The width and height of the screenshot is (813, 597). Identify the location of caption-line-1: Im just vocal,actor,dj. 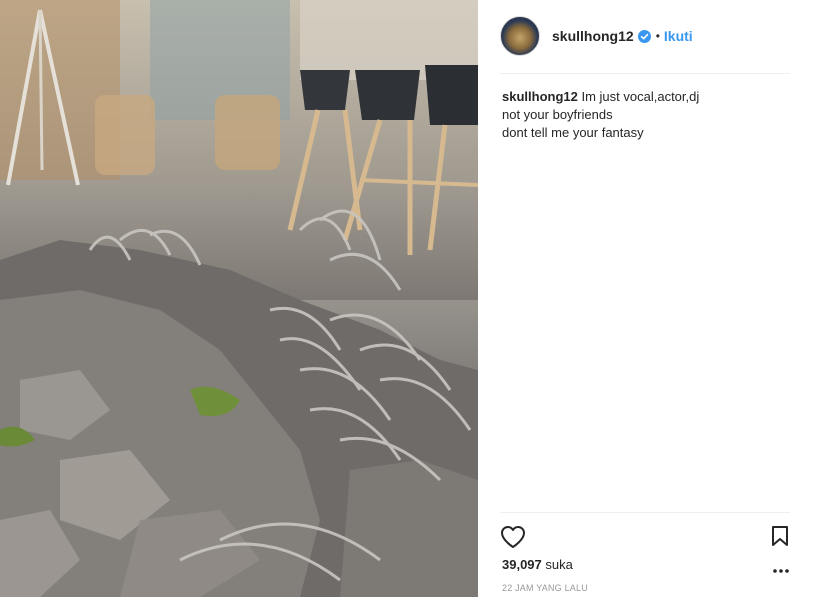
(640, 96).